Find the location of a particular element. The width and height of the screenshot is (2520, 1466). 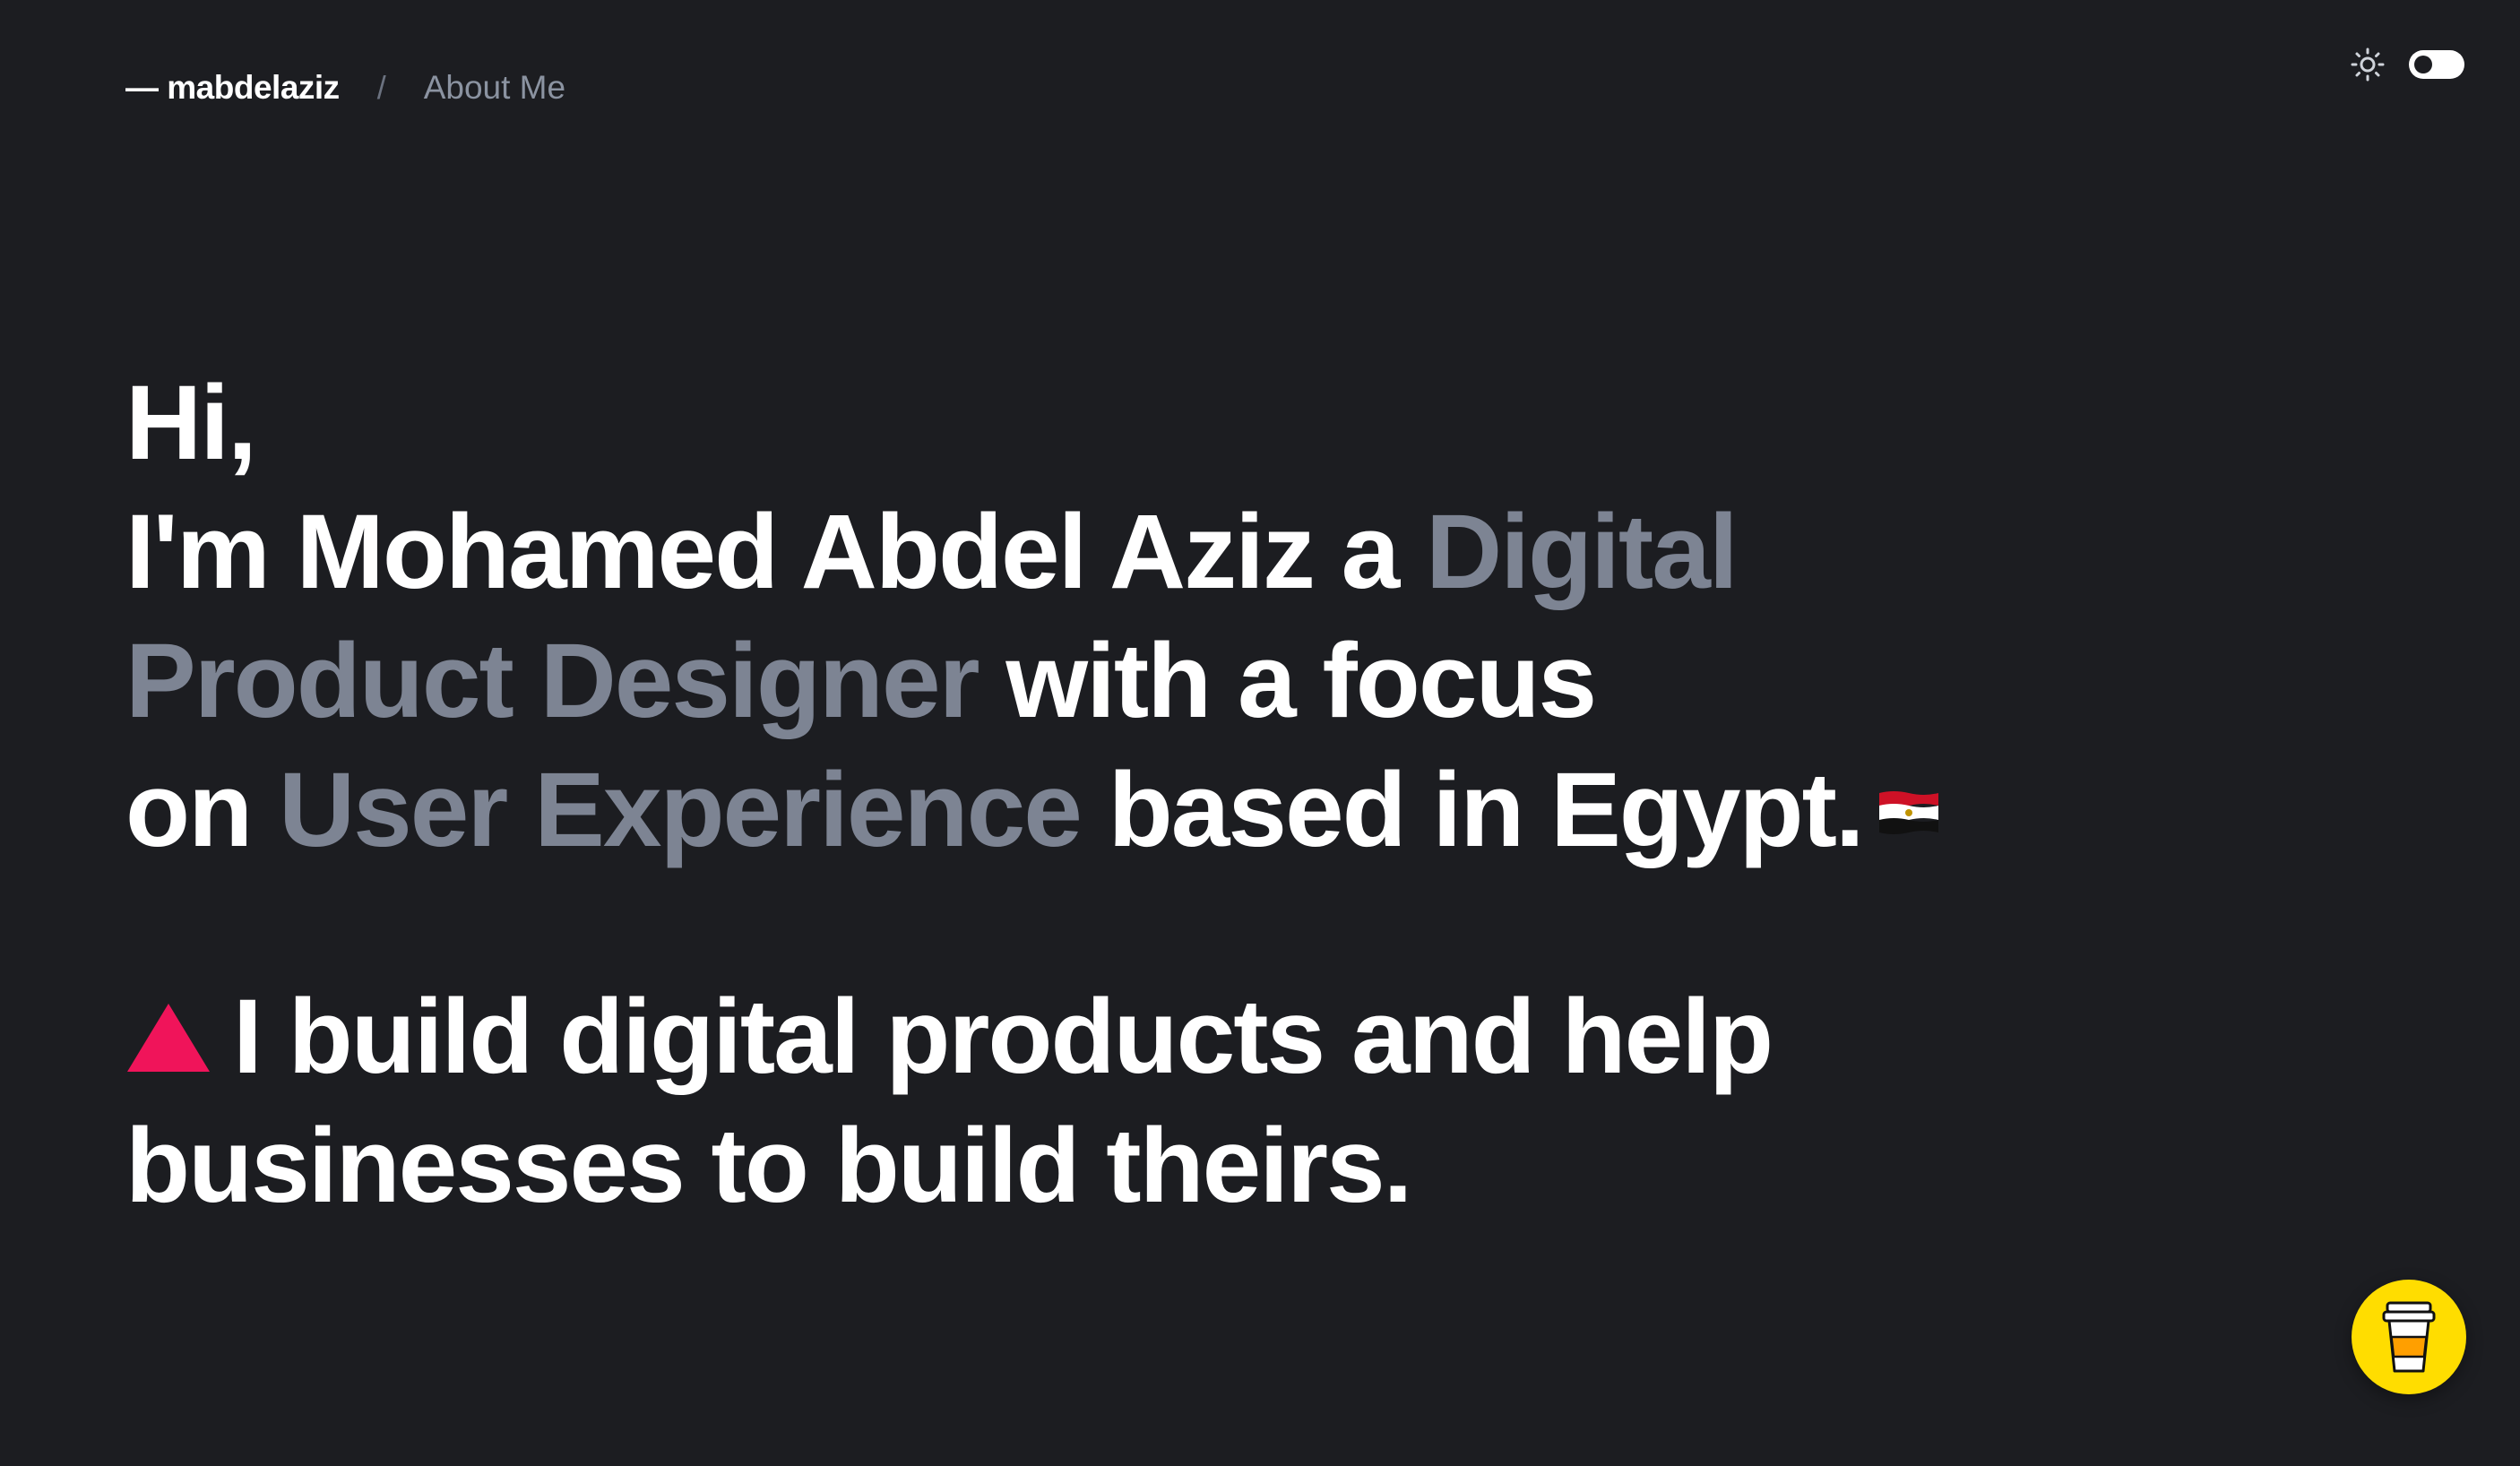

theme-controls is located at coordinates (2407, 64).